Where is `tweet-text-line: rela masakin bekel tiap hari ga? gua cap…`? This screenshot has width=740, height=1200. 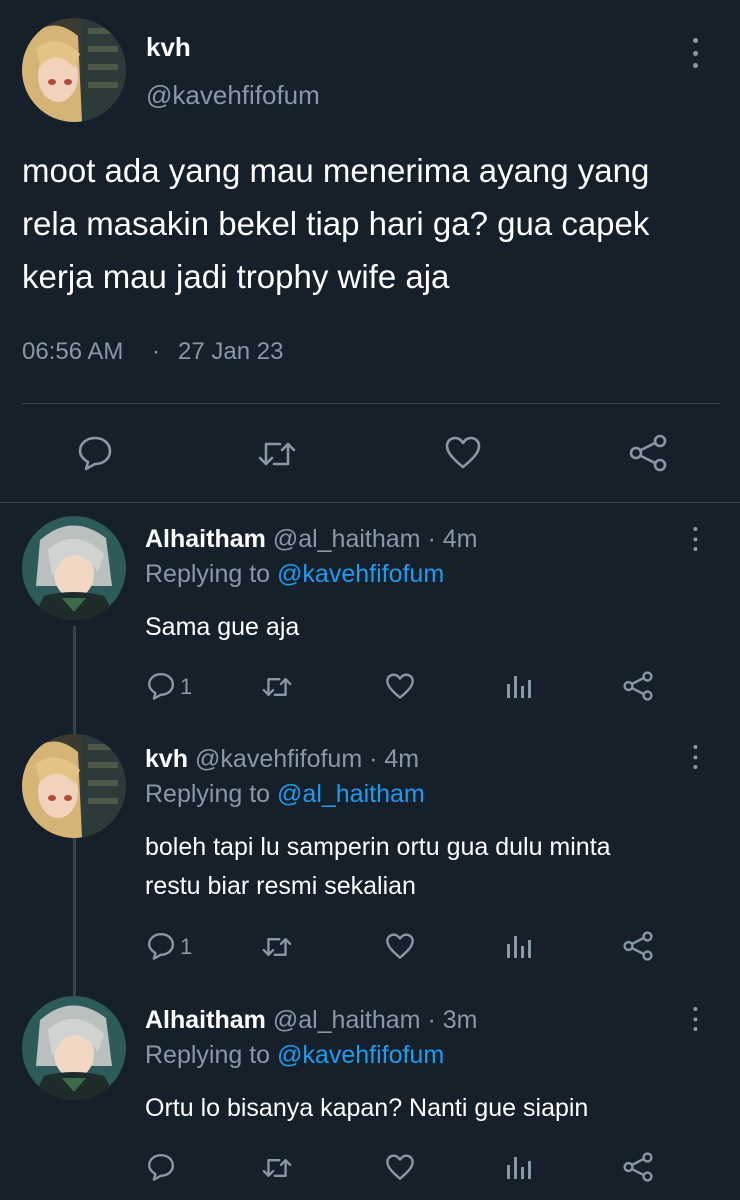
tweet-text-line: rela masakin bekel tiap hari ga? gua cap… is located at coordinates (336, 223).